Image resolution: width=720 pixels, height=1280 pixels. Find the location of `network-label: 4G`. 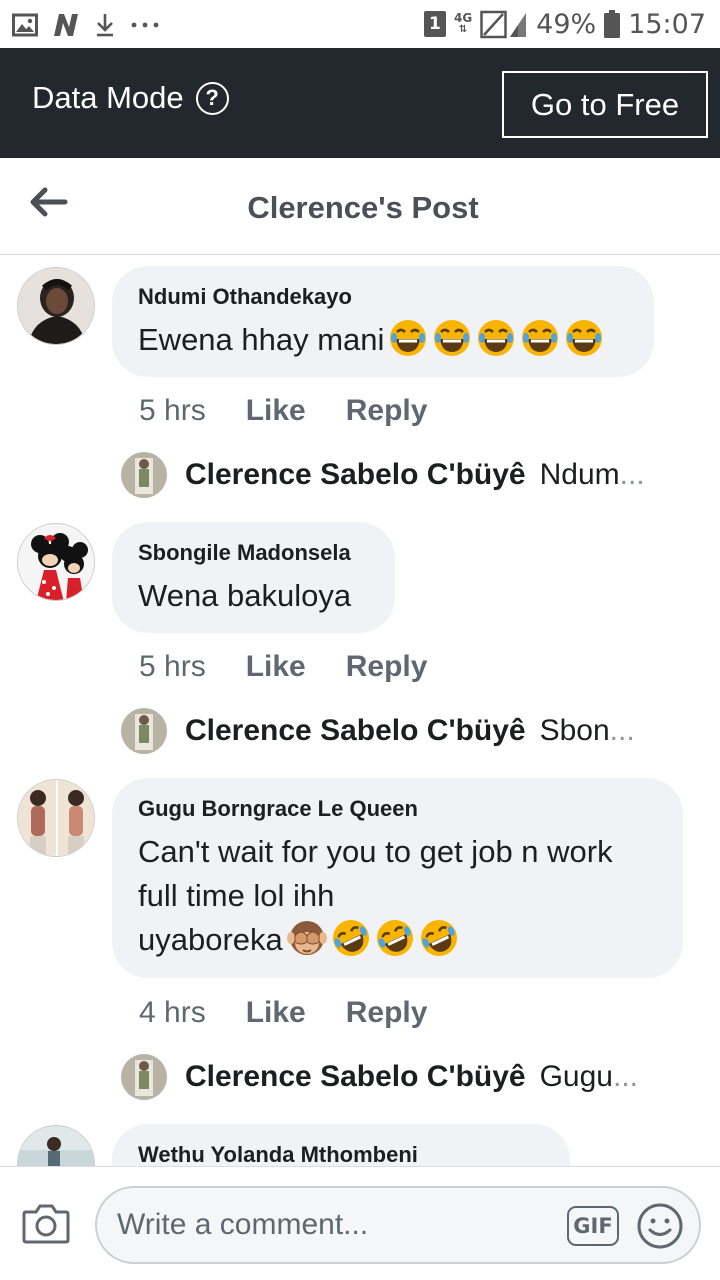

network-label: 4G is located at coordinates (463, 18).